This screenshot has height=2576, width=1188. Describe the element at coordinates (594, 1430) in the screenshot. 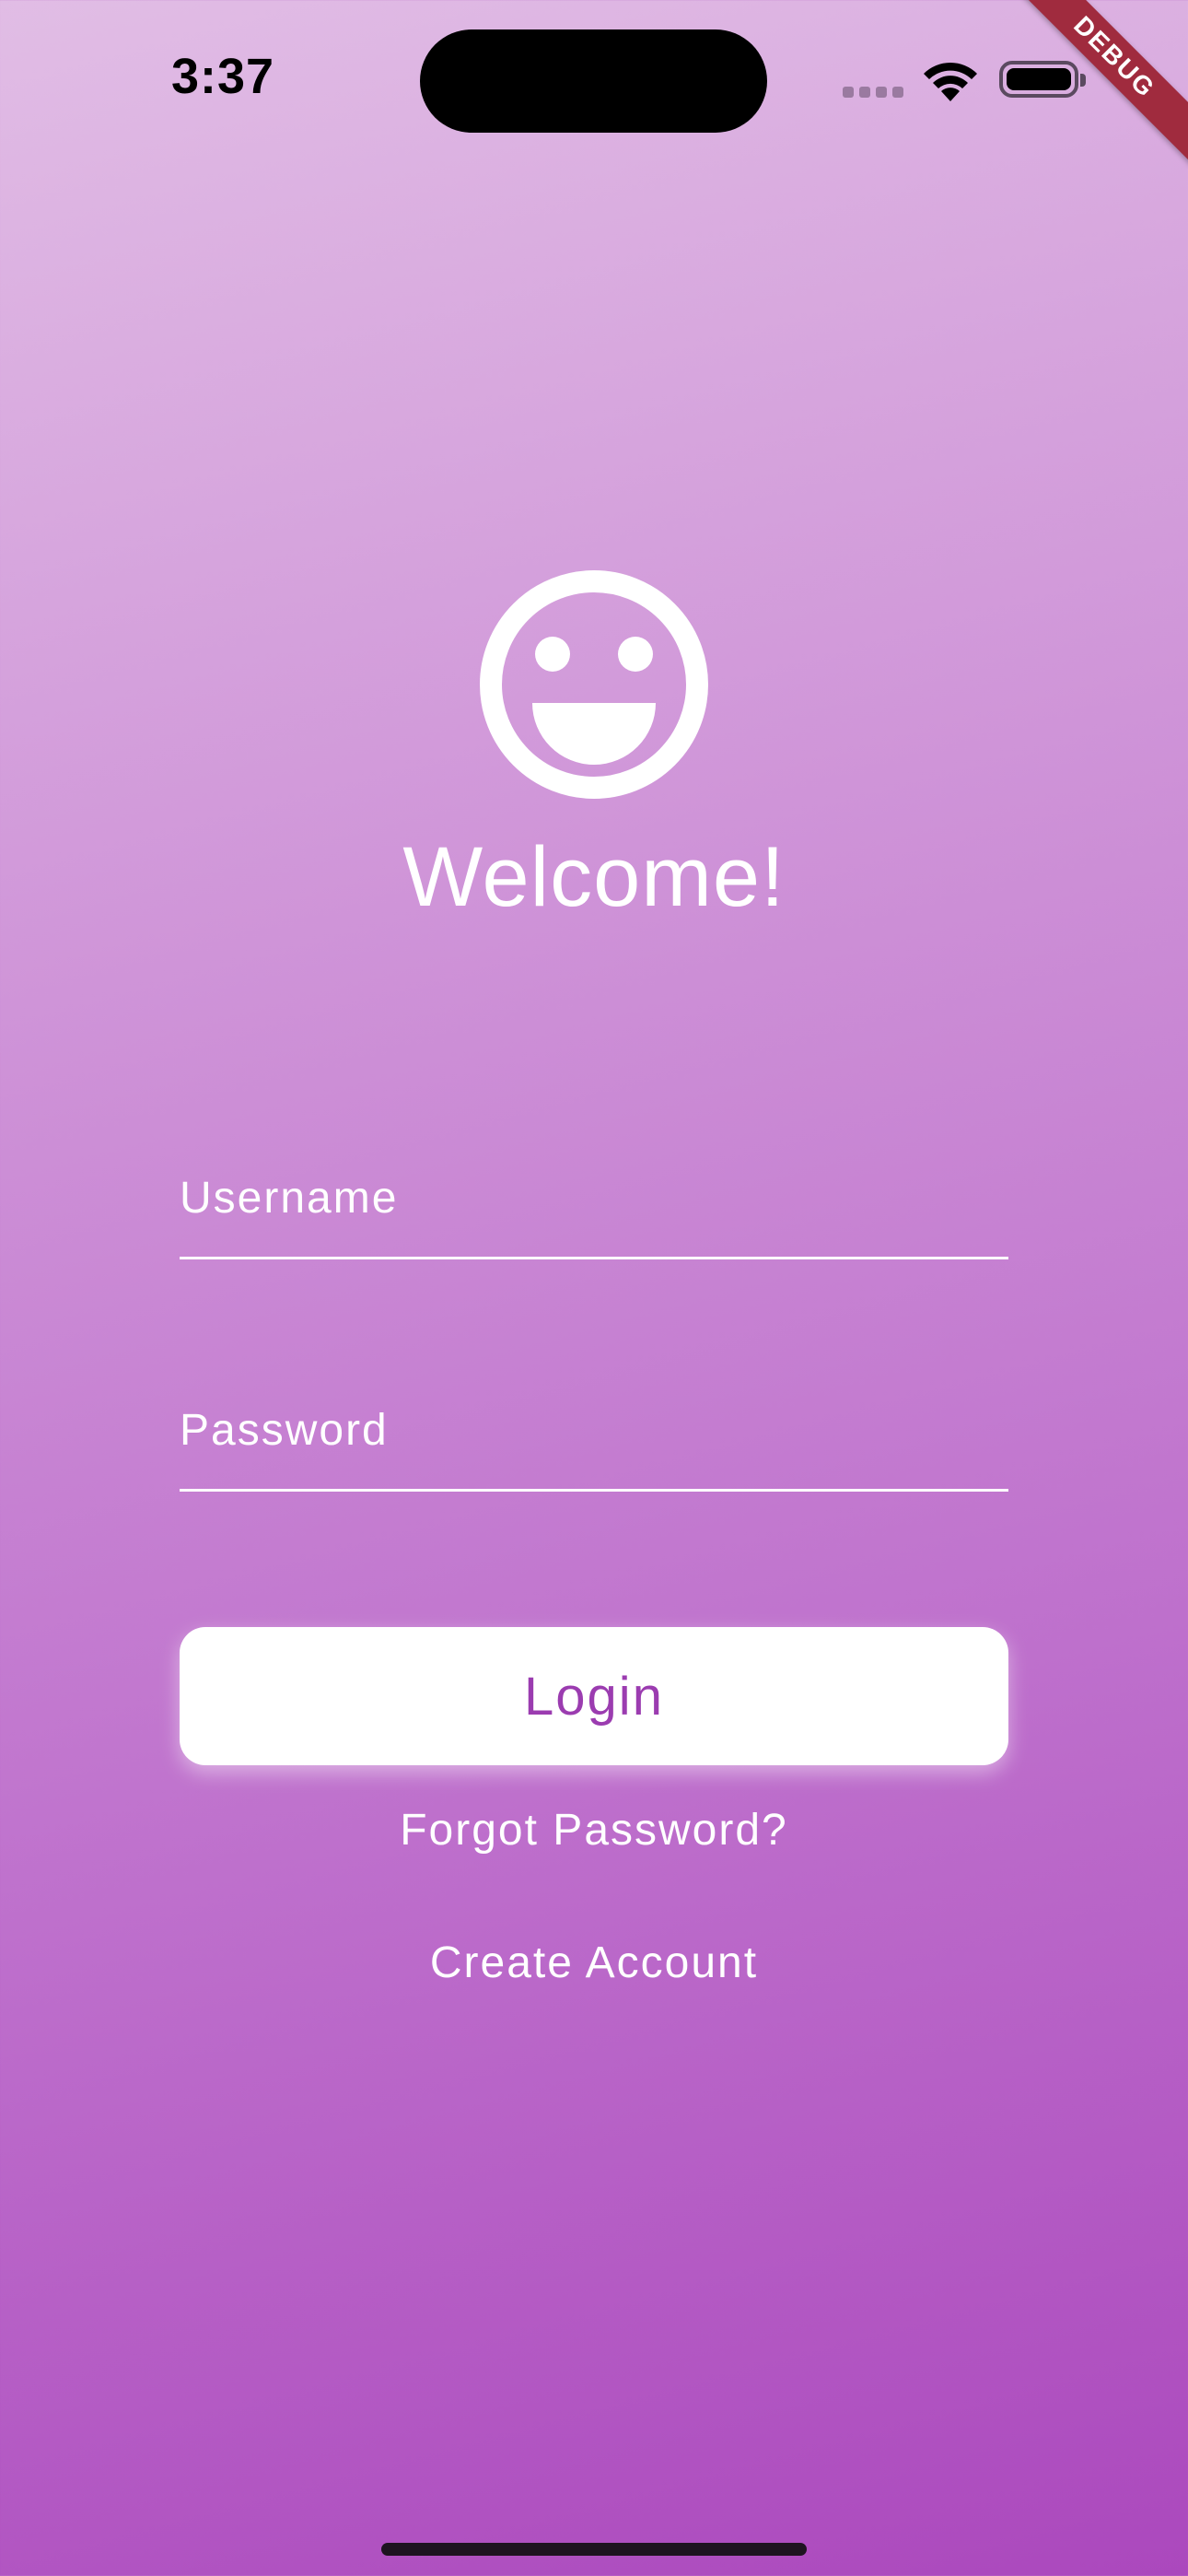

I see `password-input` at that location.